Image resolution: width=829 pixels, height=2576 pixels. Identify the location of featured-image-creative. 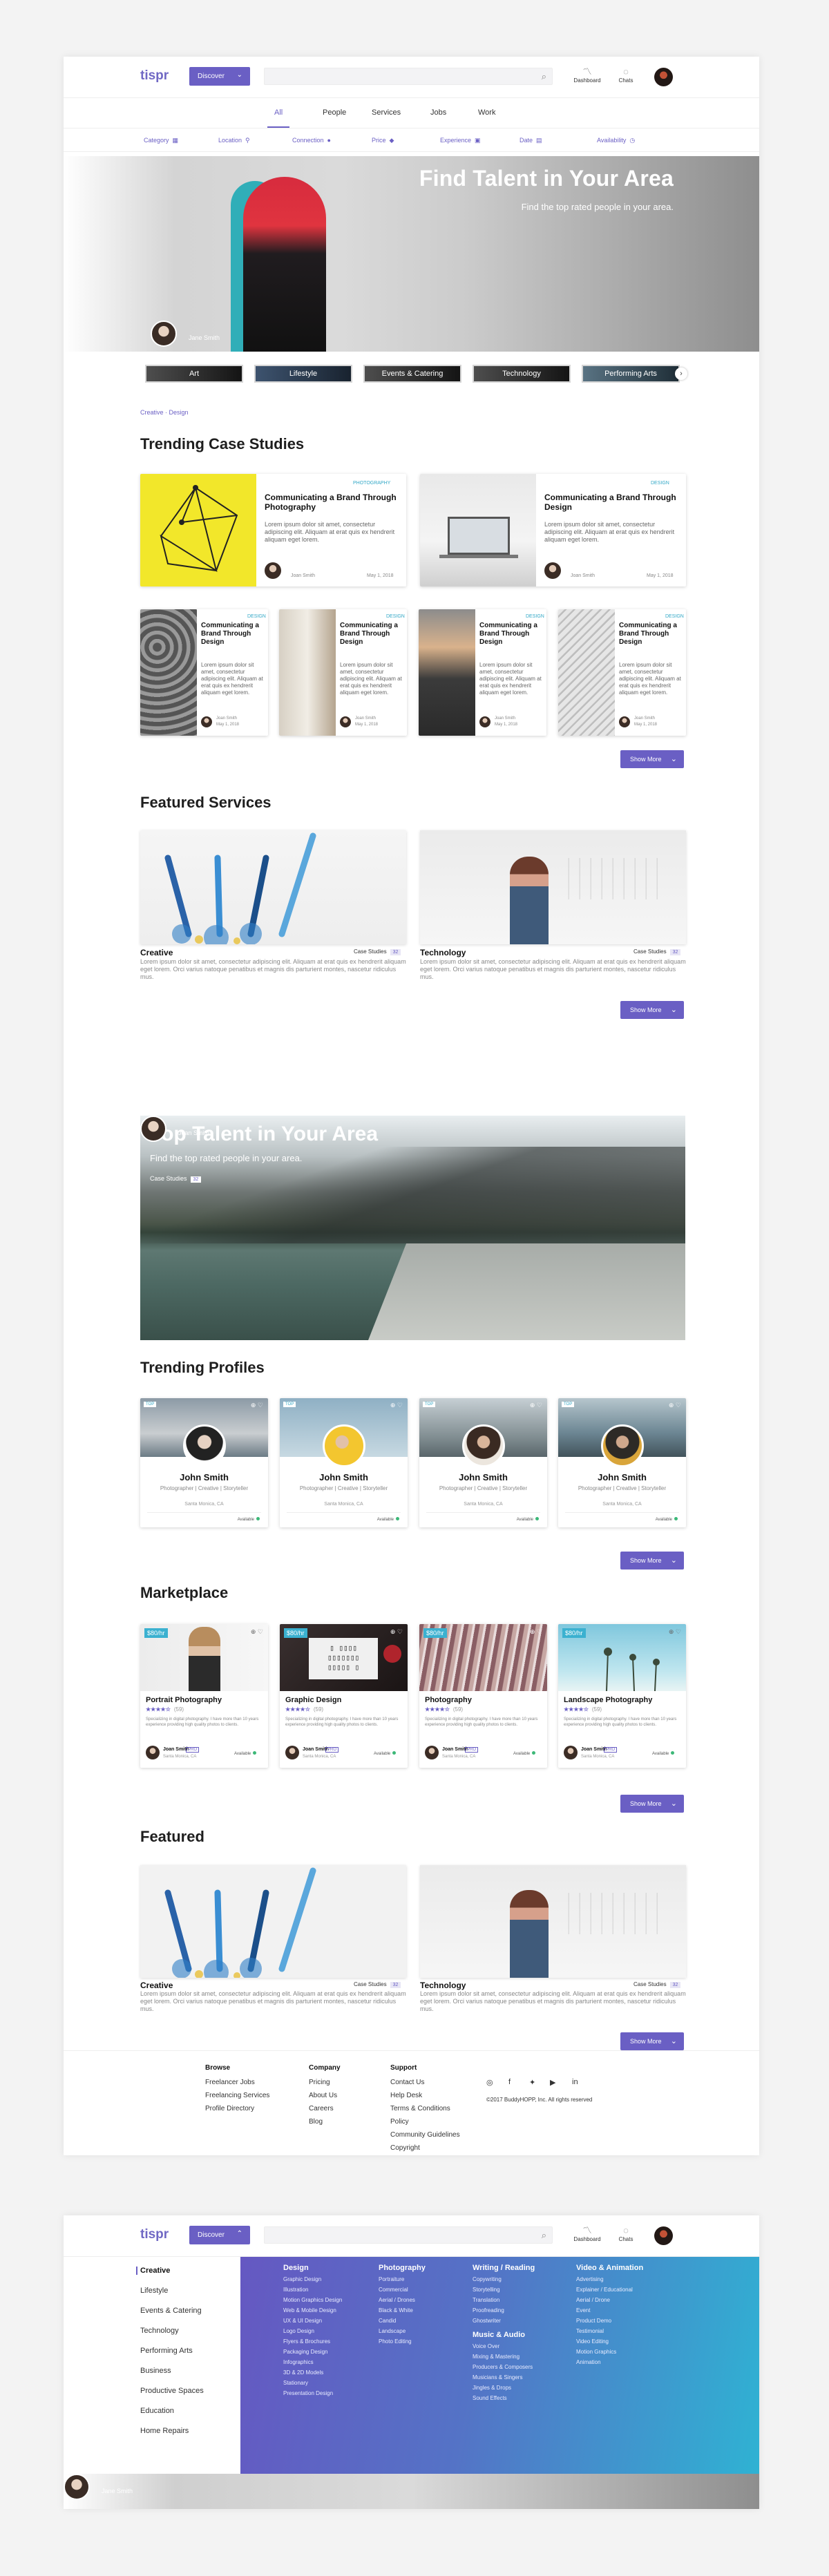
(273, 1921).